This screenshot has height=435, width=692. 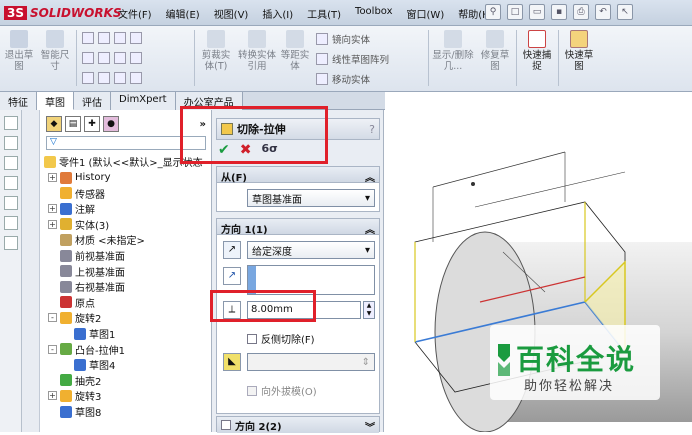 I want to click on quick-snaps-button: 快速捕捉, so click(x=537, y=51).